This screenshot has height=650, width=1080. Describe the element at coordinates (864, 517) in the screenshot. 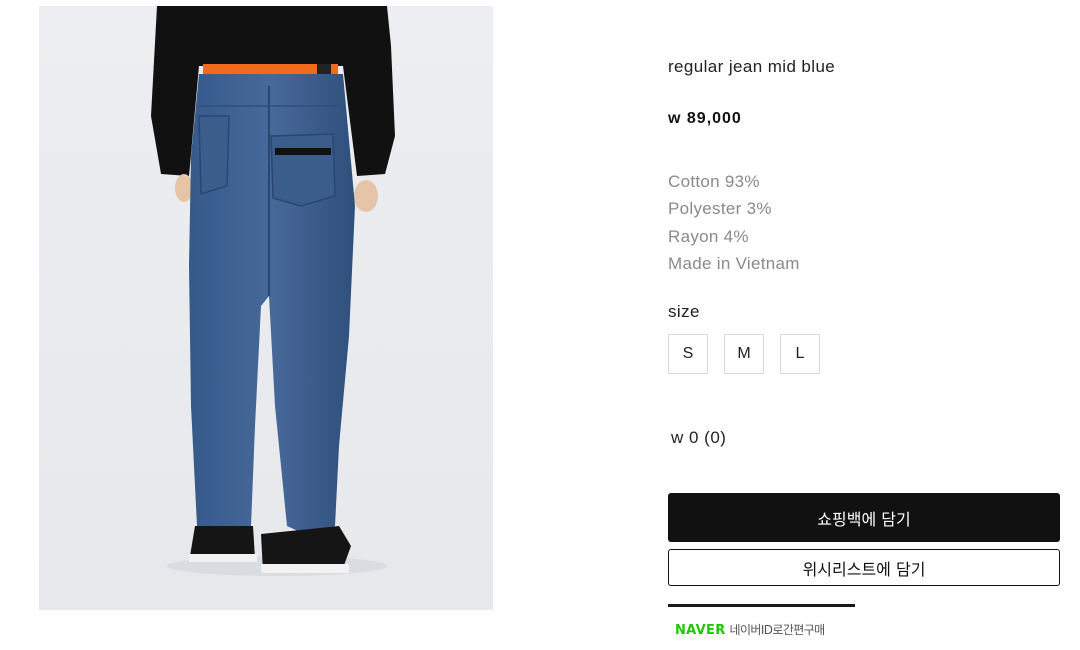

I see `add-to-cart-button: 쇼핑백에 담기` at that location.